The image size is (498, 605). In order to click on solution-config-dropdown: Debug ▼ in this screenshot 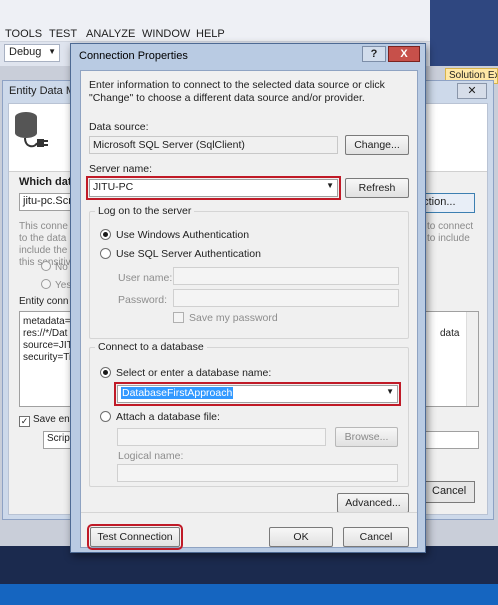, I will do `click(32, 53)`.